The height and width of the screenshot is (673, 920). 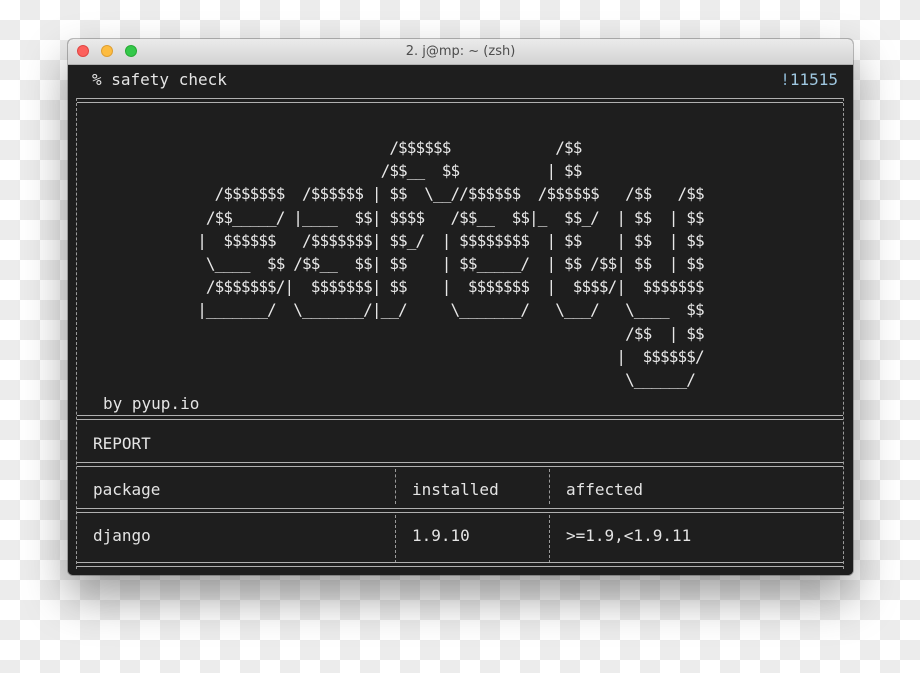 What do you see at coordinates (159, 79) in the screenshot?
I see `command-prompt: % safety check` at bounding box center [159, 79].